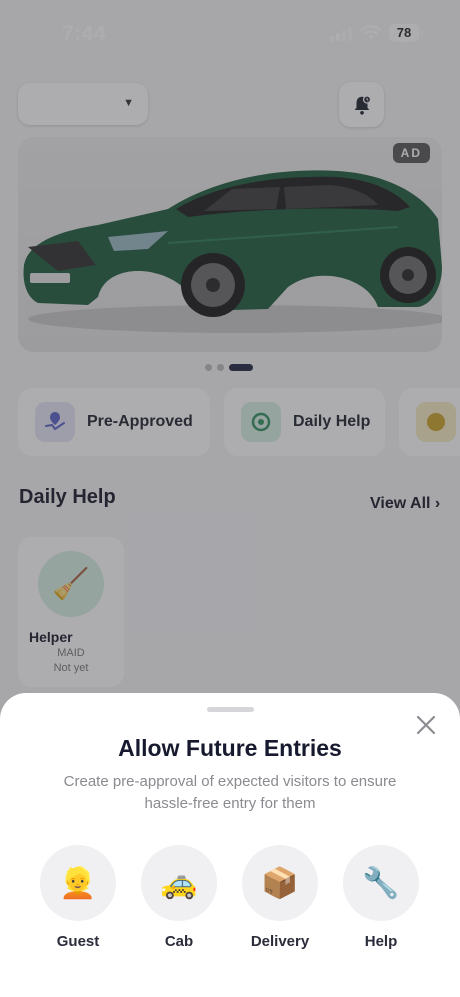  Describe the element at coordinates (179, 883) in the screenshot. I see `cab-icon: 🚕` at that location.